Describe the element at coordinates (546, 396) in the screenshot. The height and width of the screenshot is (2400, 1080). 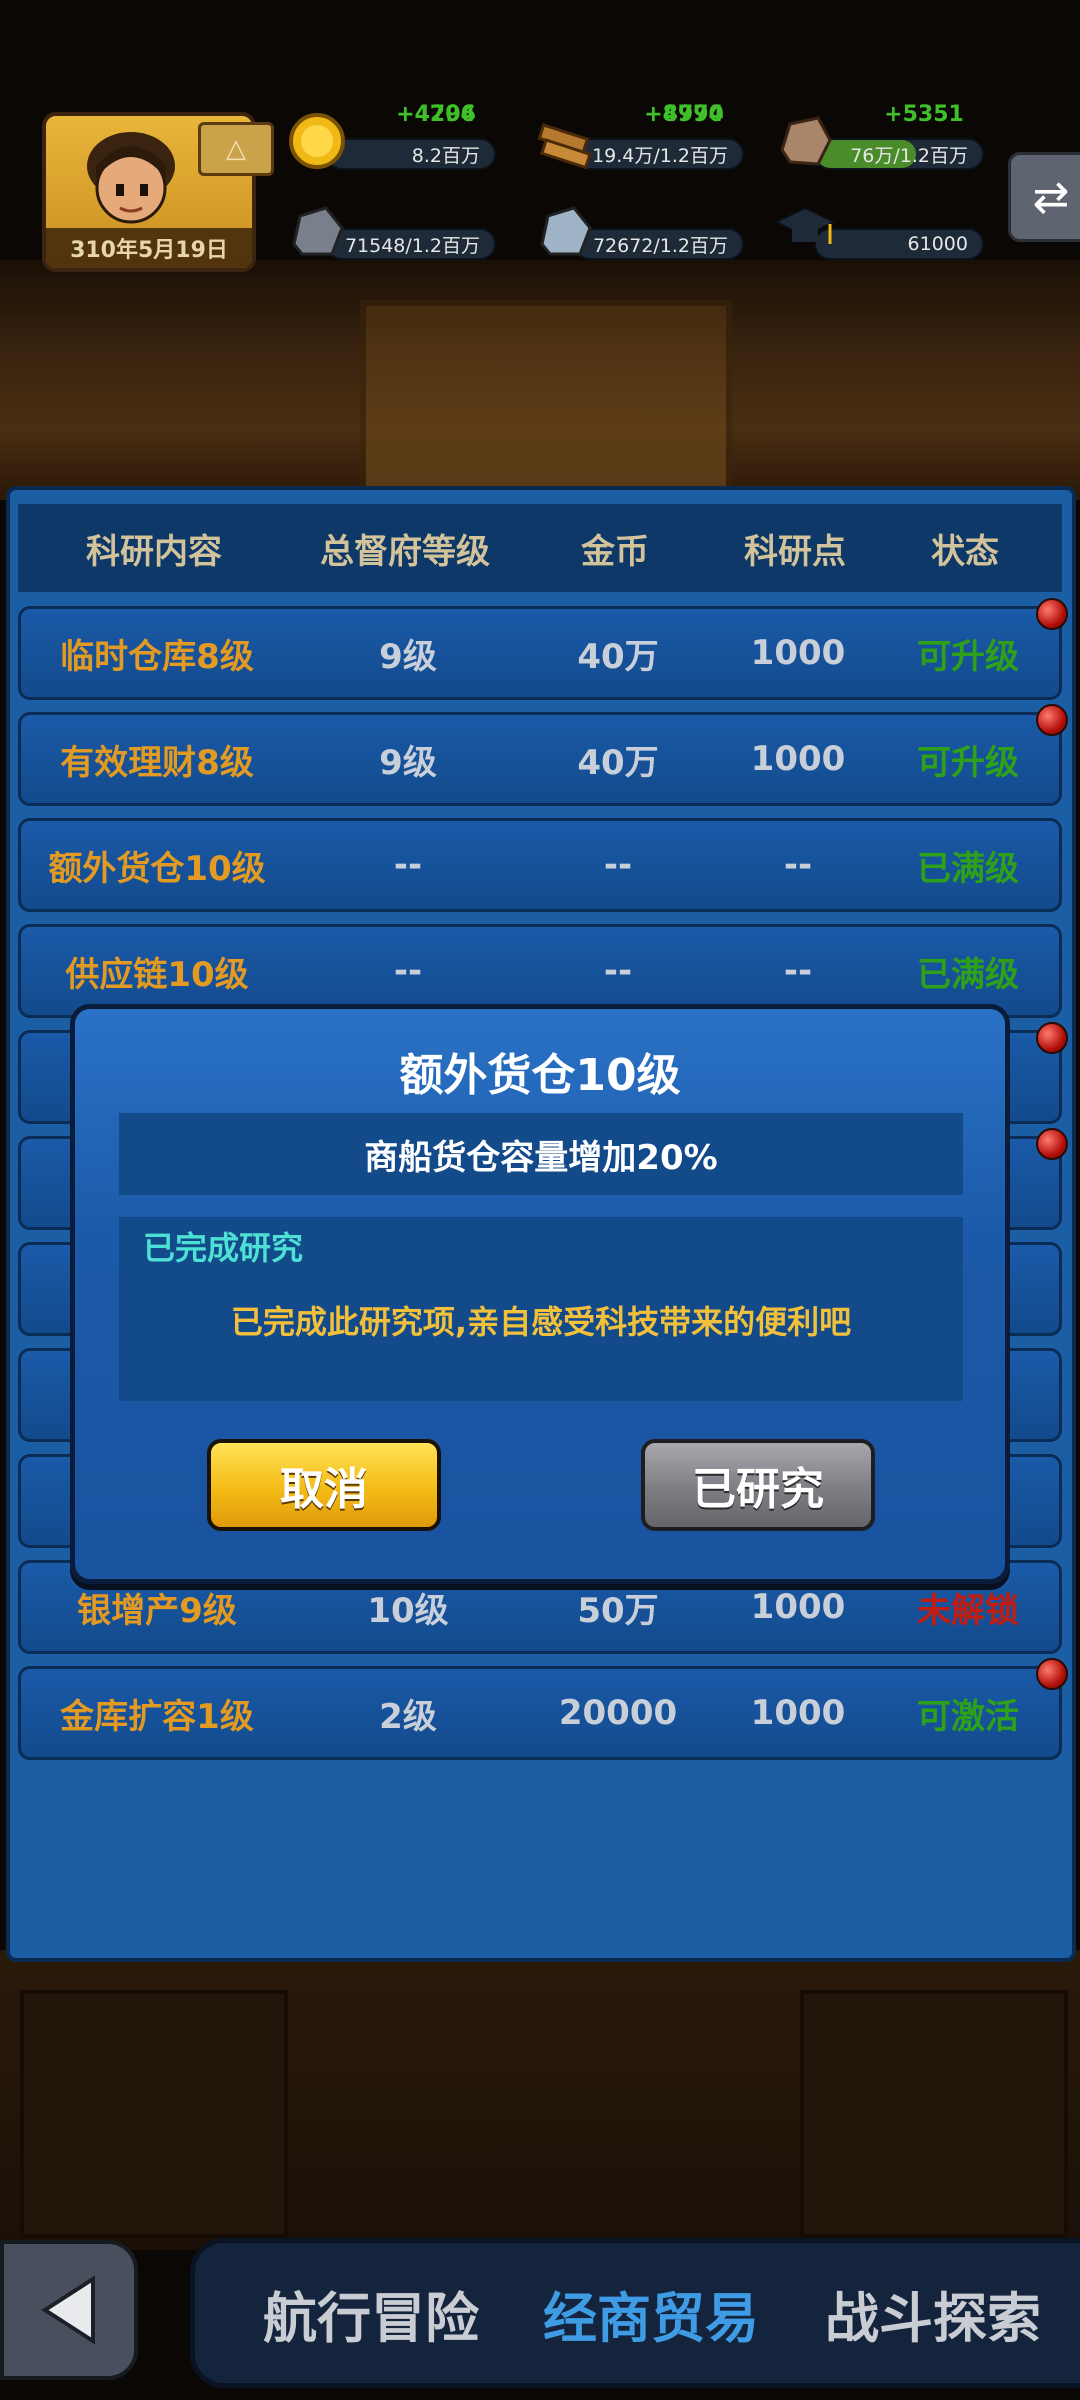
I see `background-window` at that location.